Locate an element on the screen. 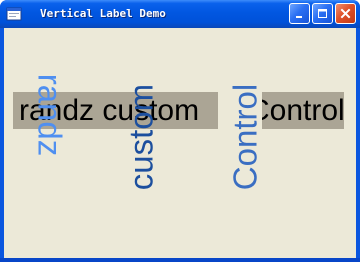 The image size is (360, 262). maximize-icon is located at coordinates (322, 13).